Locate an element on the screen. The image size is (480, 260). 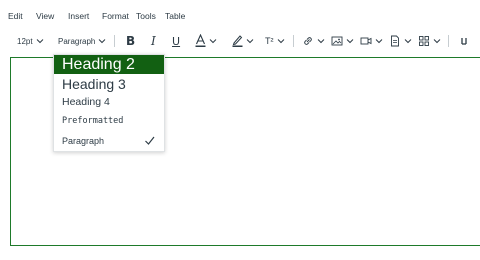
image-icon is located at coordinates (337, 41).